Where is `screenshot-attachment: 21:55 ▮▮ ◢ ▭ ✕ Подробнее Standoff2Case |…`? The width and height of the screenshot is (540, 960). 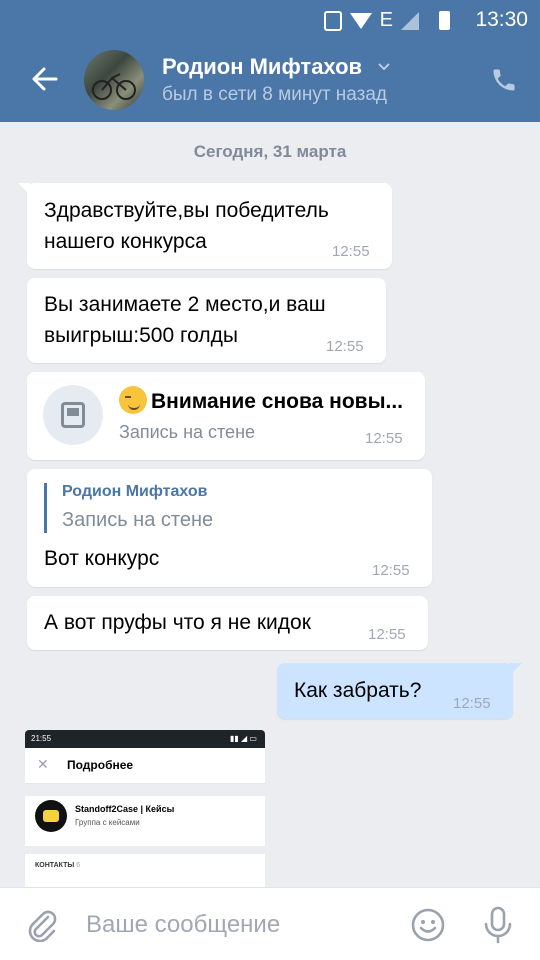
screenshot-attachment: 21:55 ▮▮ ◢ ▭ ✕ Подробнее Standoff2Case |… is located at coordinates (145, 810).